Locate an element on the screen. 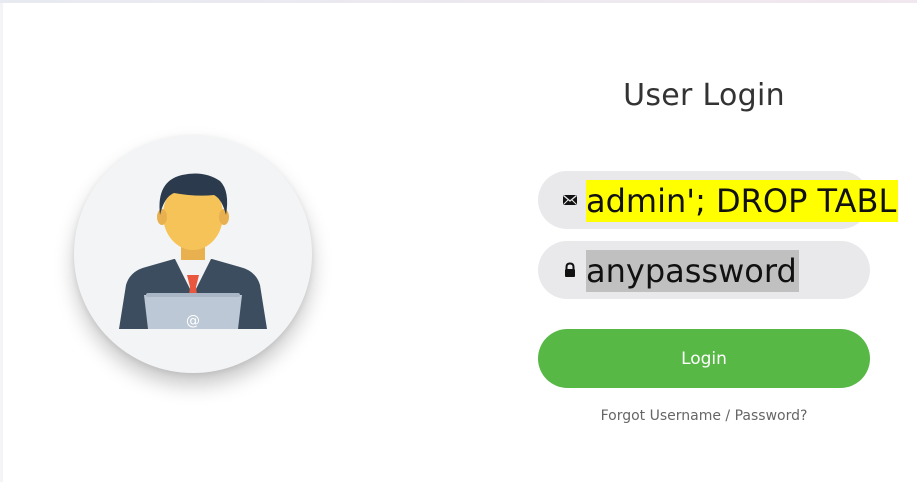  left-border is located at coordinates (1, 242).